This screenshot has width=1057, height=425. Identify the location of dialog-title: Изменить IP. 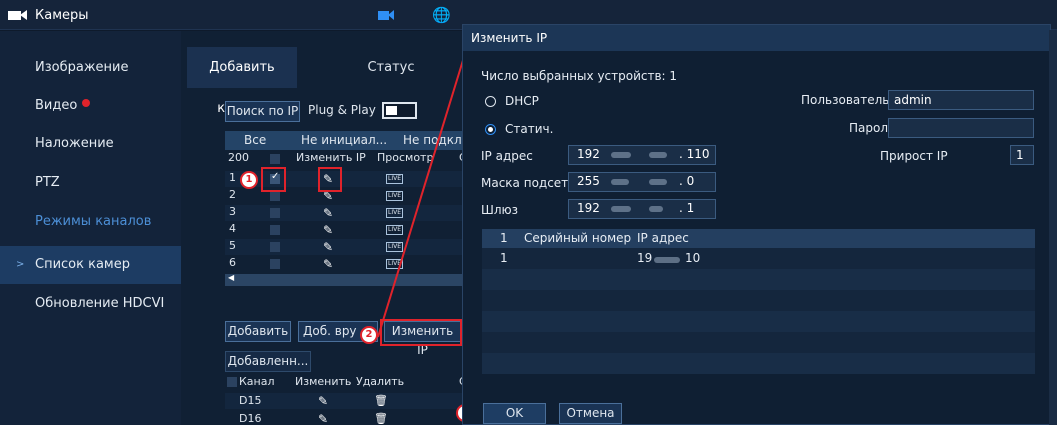
(756, 38).